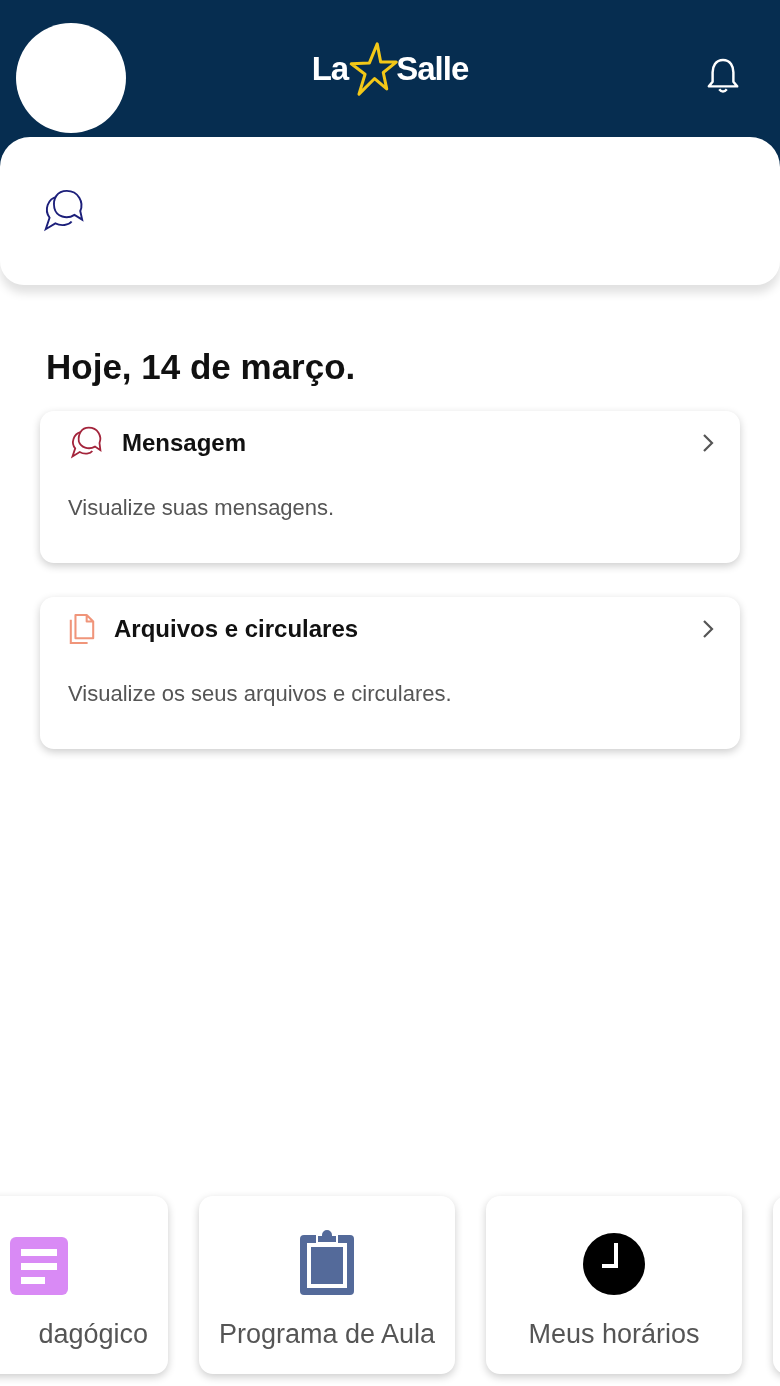 The width and height of the screenshot is (780, 1386). Describe the element at coordinates (86, 443) in the screenshot. I see `chat-bubbles-icon` at that location.